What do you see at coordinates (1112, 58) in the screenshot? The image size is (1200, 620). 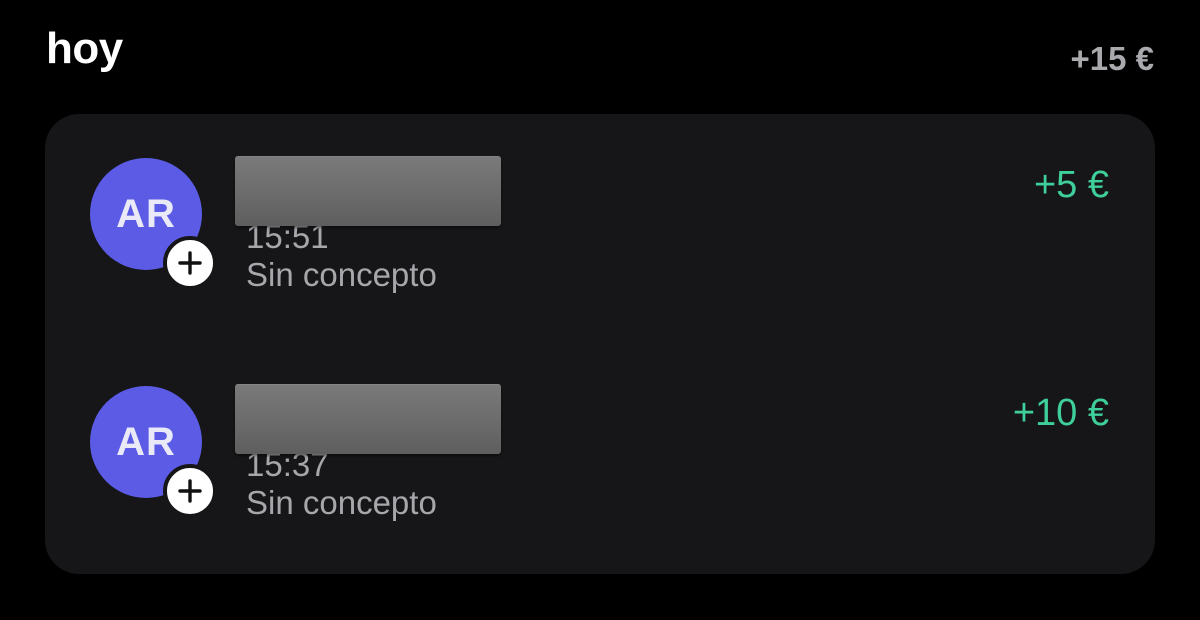 I see `section-total: +15 €` at bounding box center [1112, 58].